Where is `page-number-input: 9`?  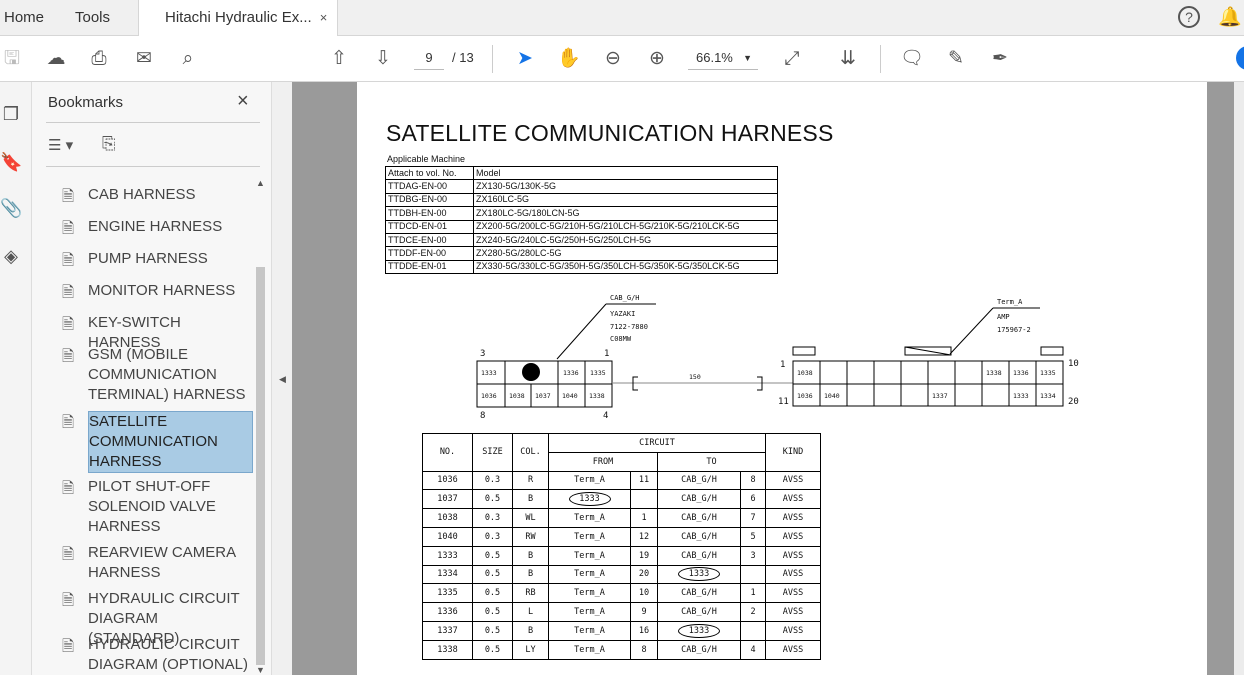
page-number-input: 9 is located at coordinates (429, 58).